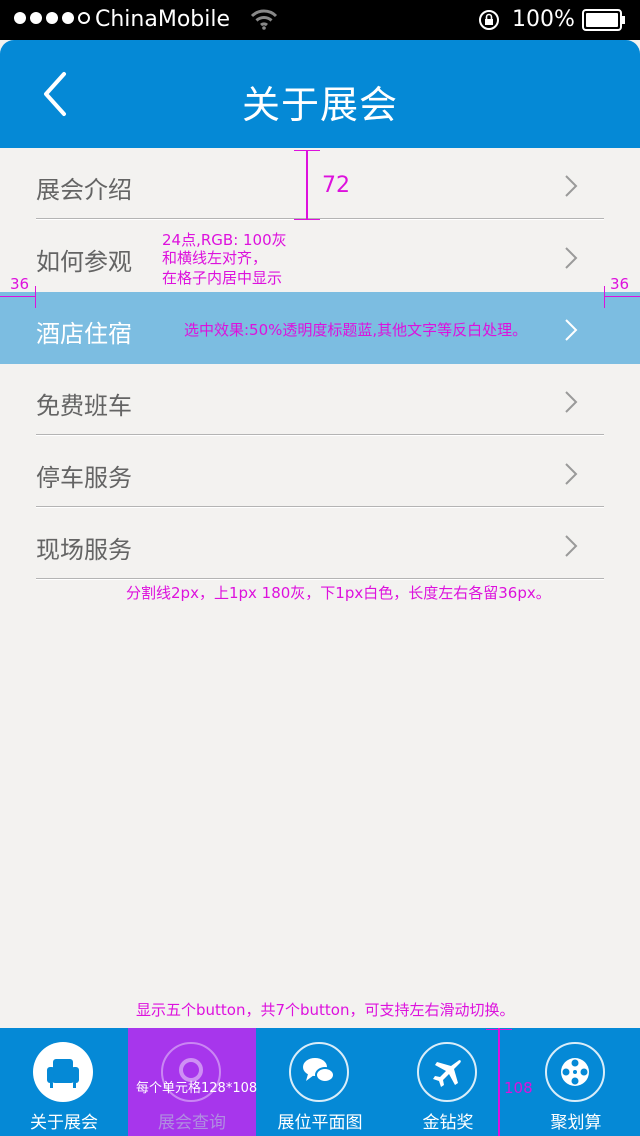 Image resolution: width=640 pixels, height=1136 pixels. I want to click on rotation-lock-icon, so click(489, 20).